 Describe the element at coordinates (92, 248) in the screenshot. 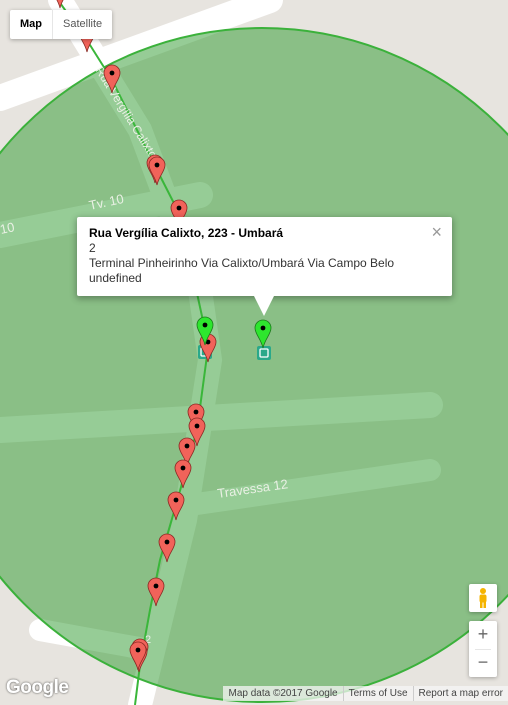

I see `info-line-1: 2` at that location.